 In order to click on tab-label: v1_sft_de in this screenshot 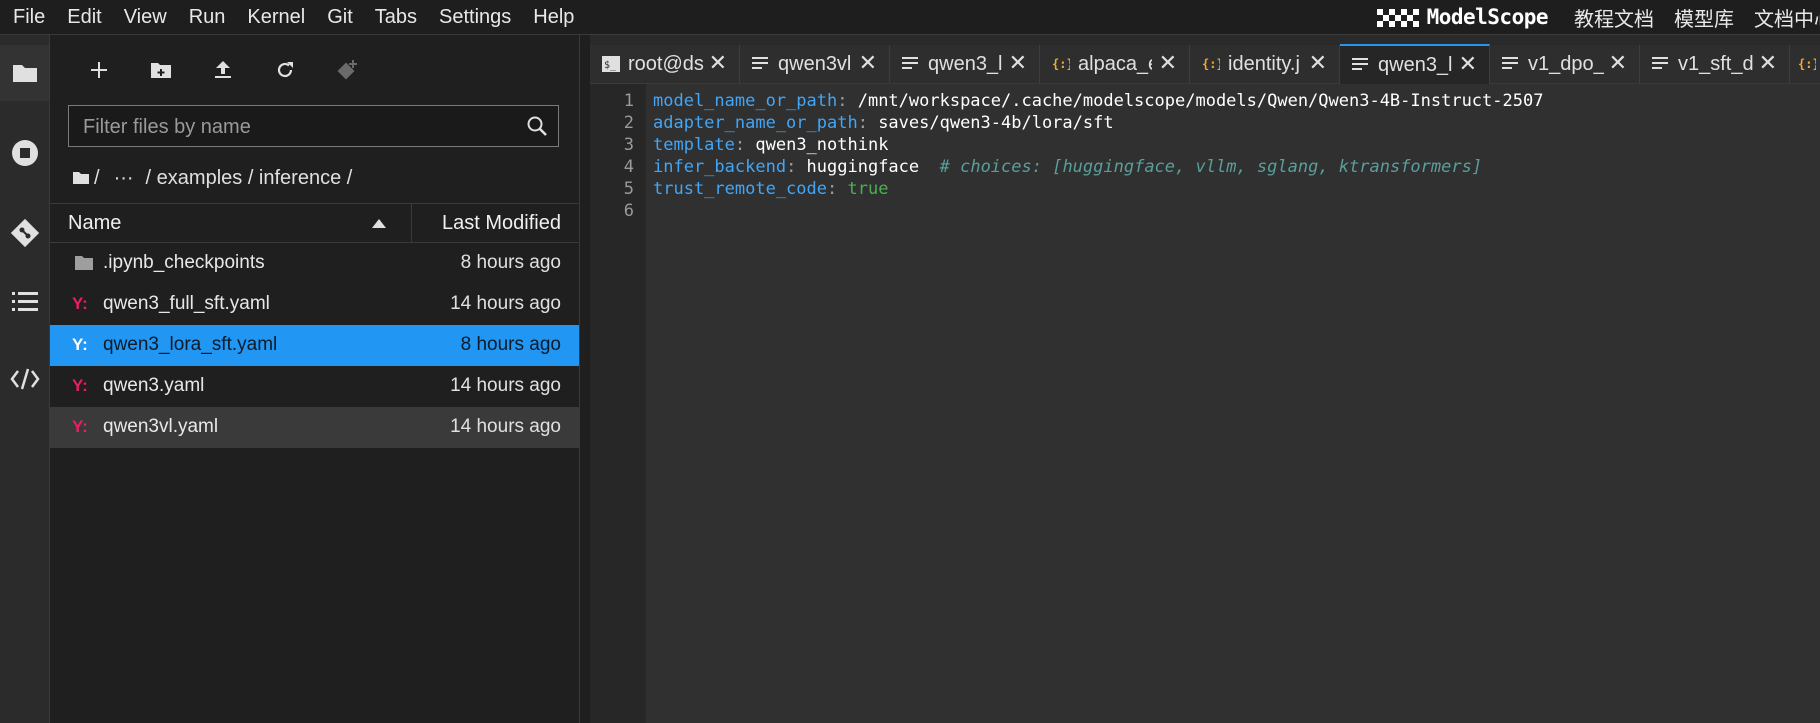, I will do `click(1716, 64)`.